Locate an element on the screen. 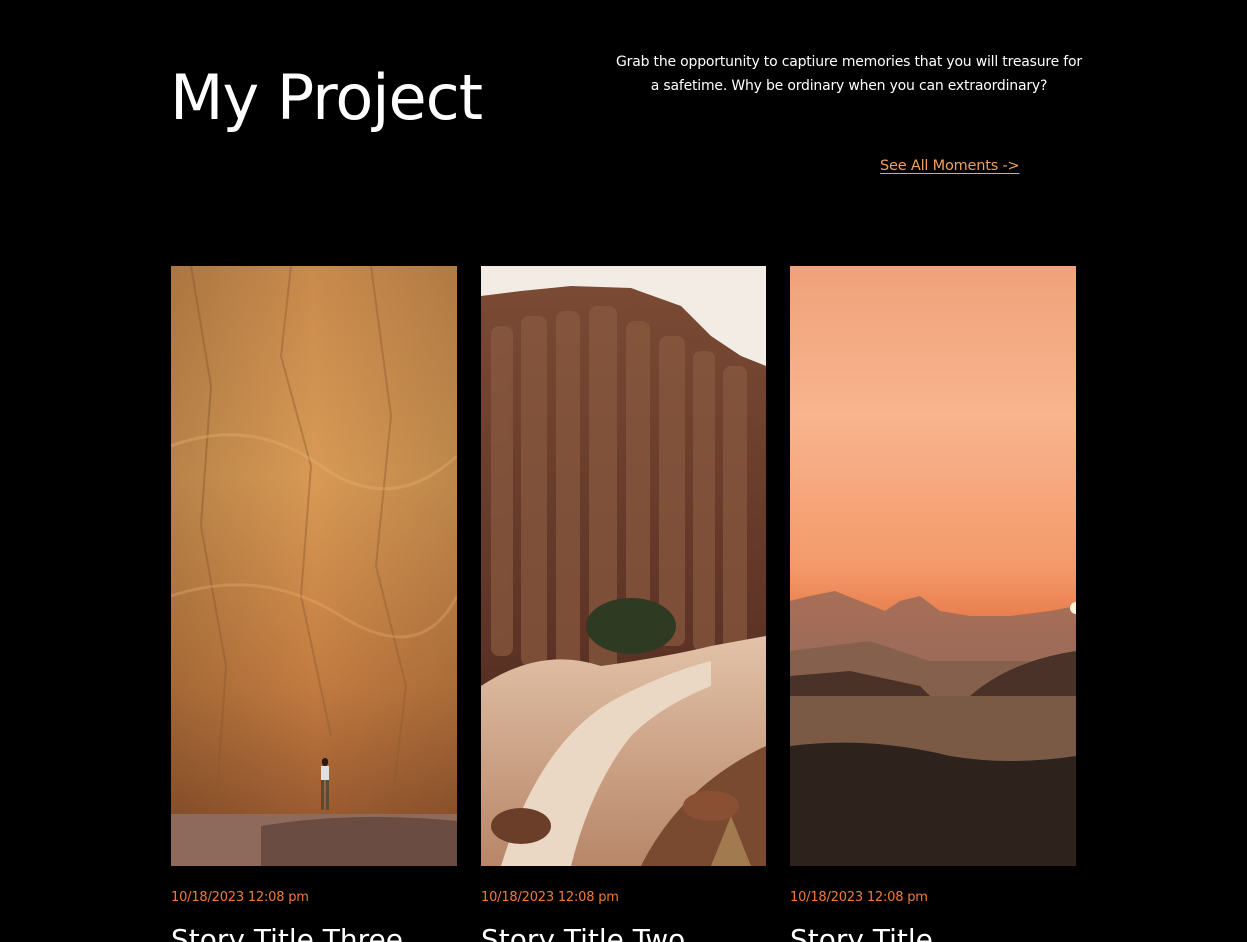  story-title: Story Title is located at coordinates (861, 931).